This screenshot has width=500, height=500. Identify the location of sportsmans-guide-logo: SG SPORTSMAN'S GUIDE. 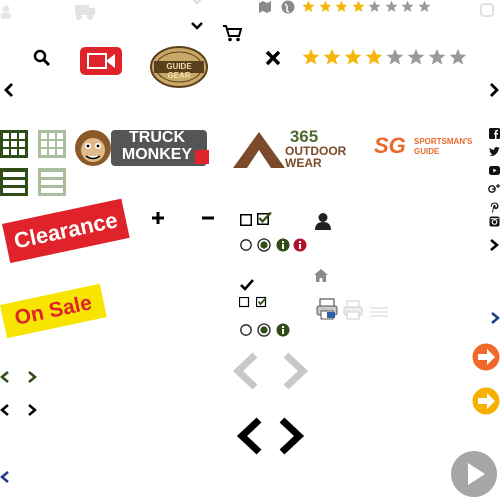
(426, 147).